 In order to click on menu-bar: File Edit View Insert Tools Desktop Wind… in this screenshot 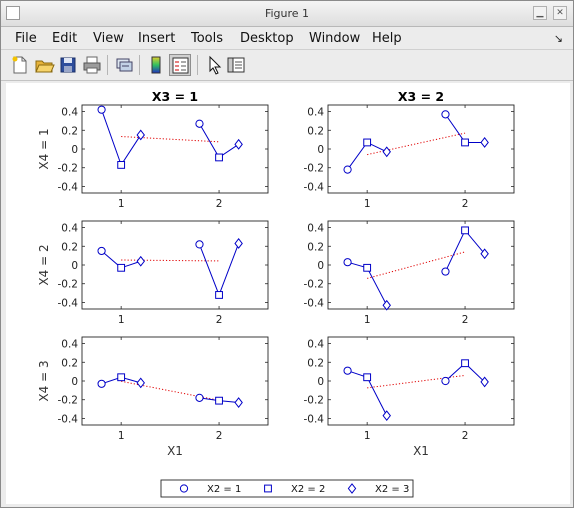, I will do `click(287, 39)`.